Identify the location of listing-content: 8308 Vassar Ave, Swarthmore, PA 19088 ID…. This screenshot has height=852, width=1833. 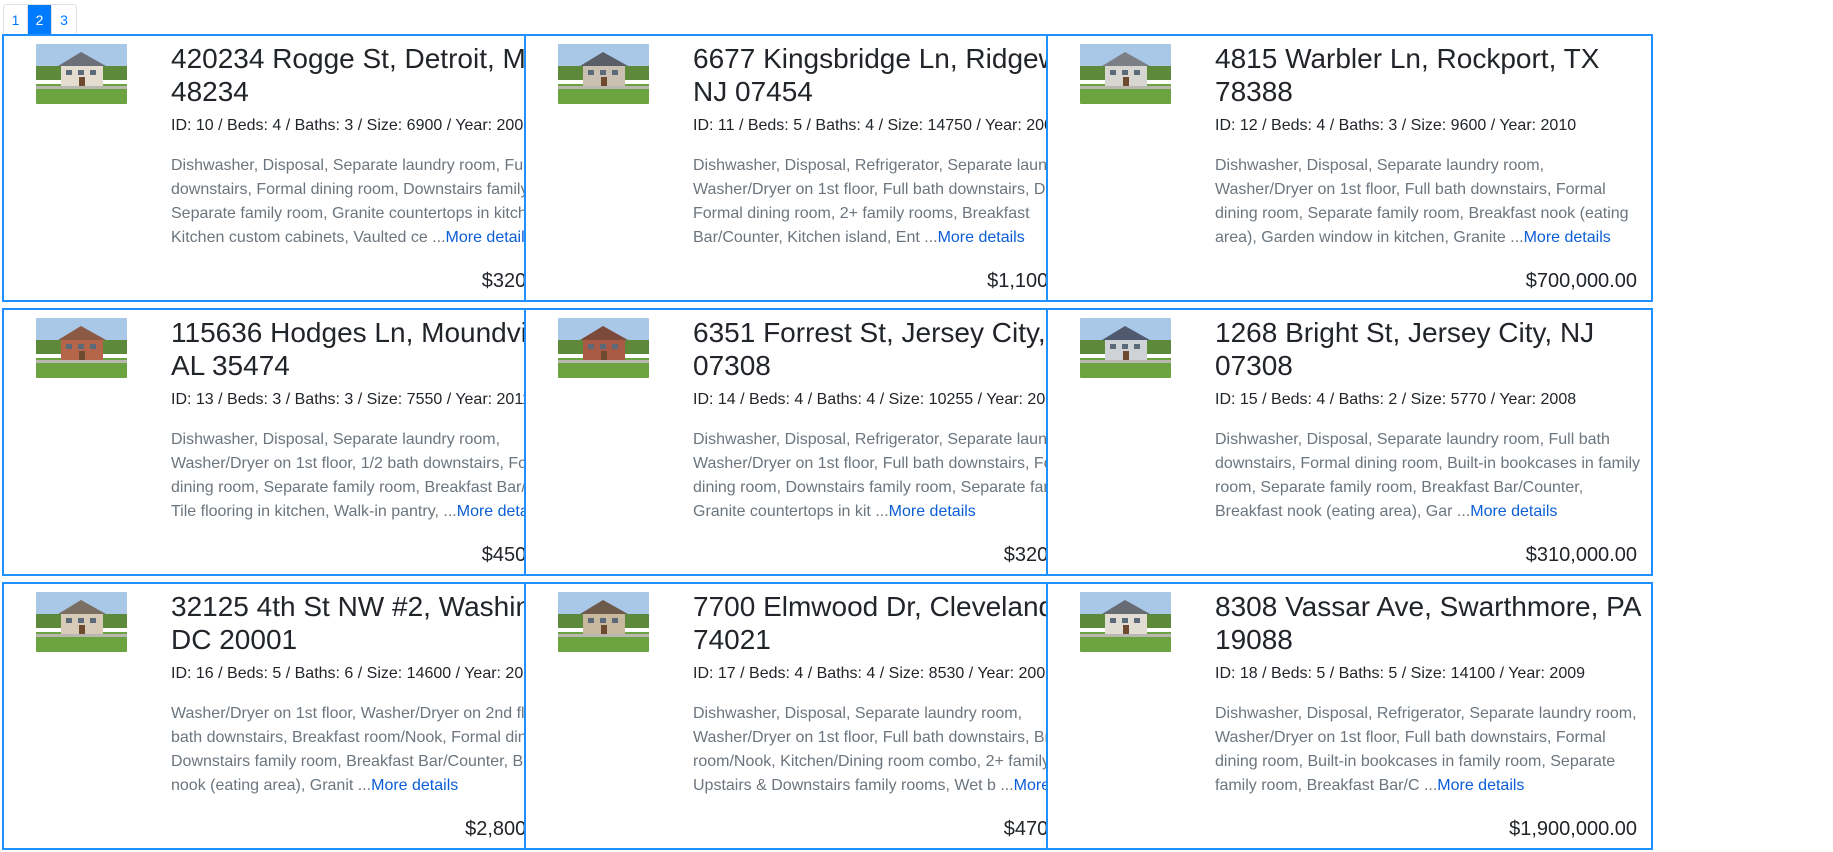
(1430, 694).